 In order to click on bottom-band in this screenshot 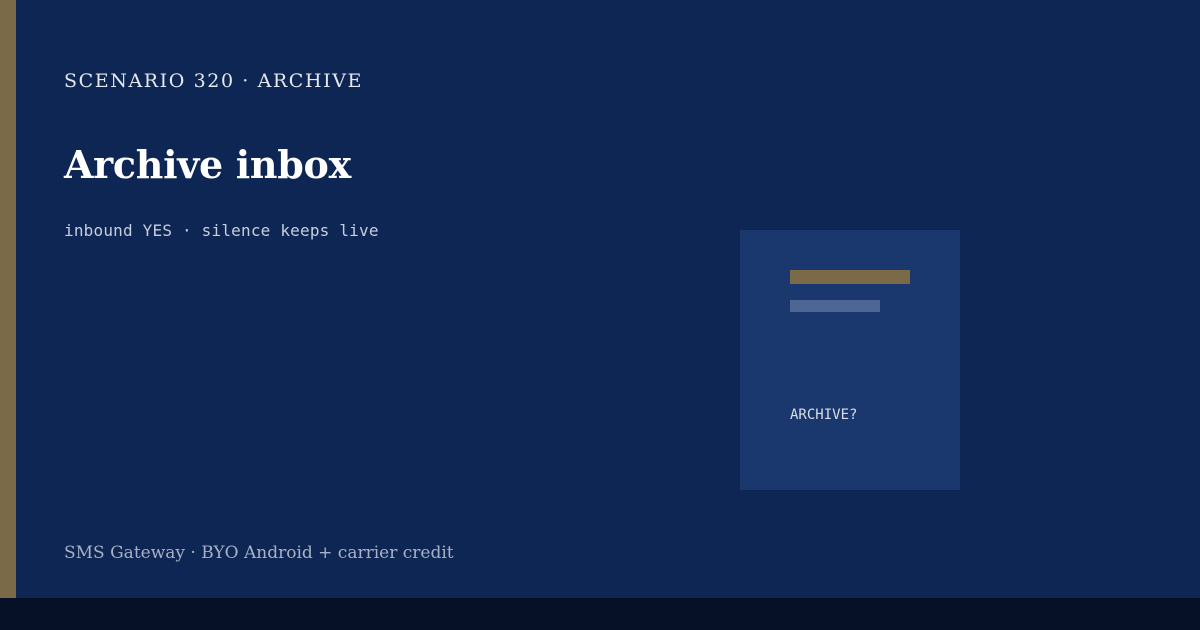, I will do `click(600, 614)`.